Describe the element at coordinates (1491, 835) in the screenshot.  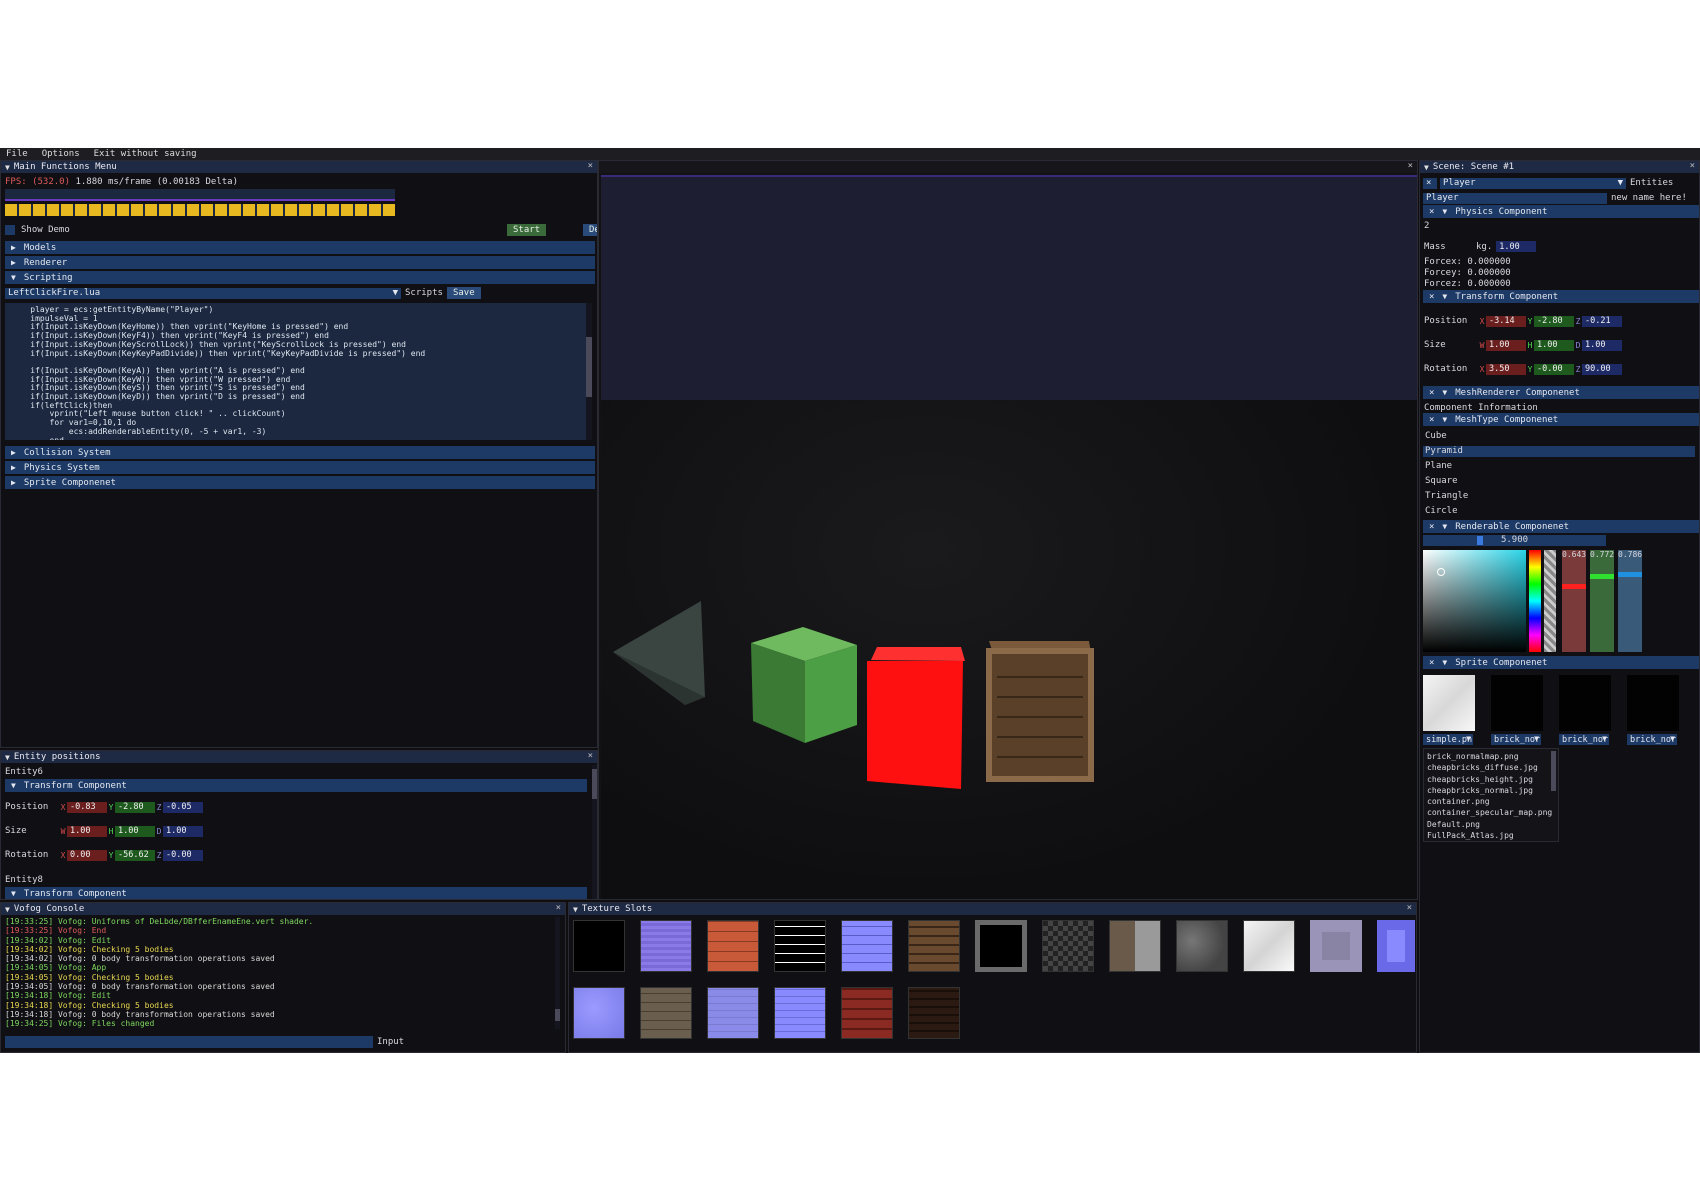
I see `texture-option: FullPack_Atlas.jpg` at that location.